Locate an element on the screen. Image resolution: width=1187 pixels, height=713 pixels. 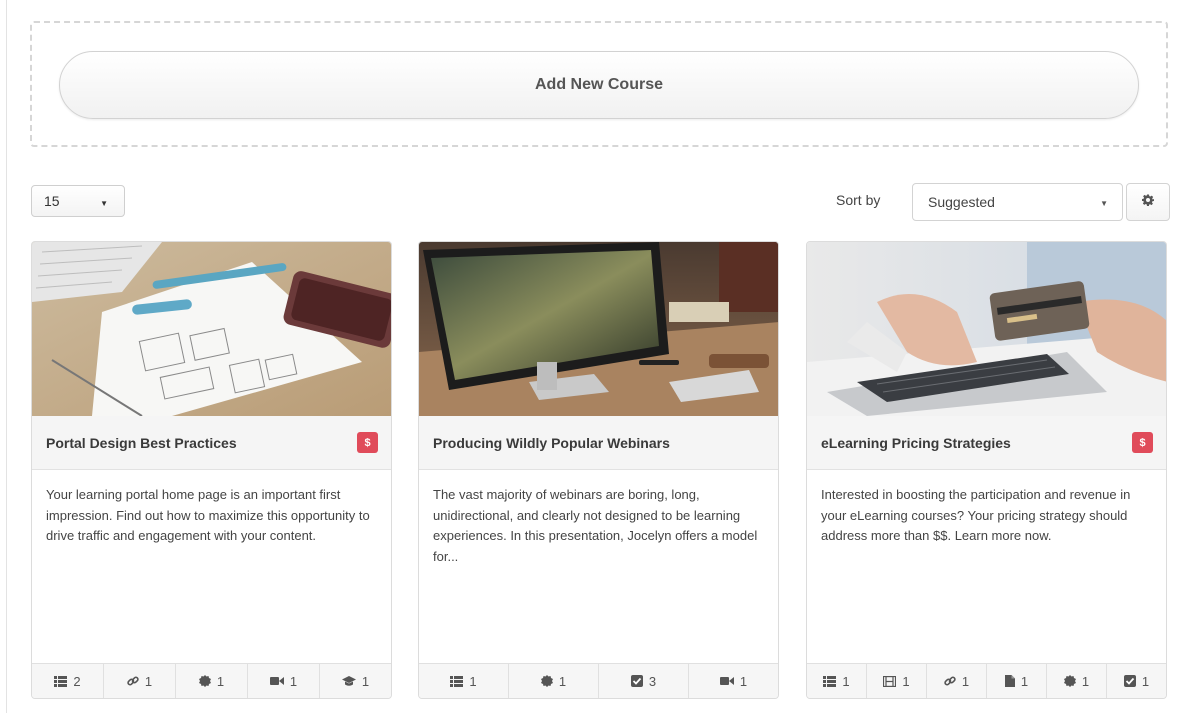
sort-select: Suggested ▼ is located at coordinates (1017, 202).